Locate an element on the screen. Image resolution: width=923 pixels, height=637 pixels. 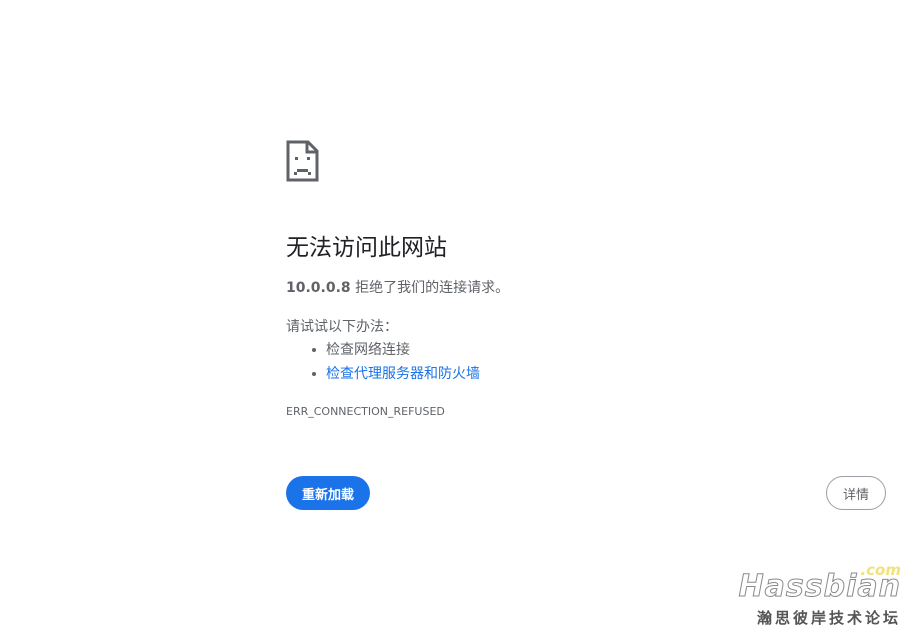
sad-page-icon is located at coordinates (302, 161).